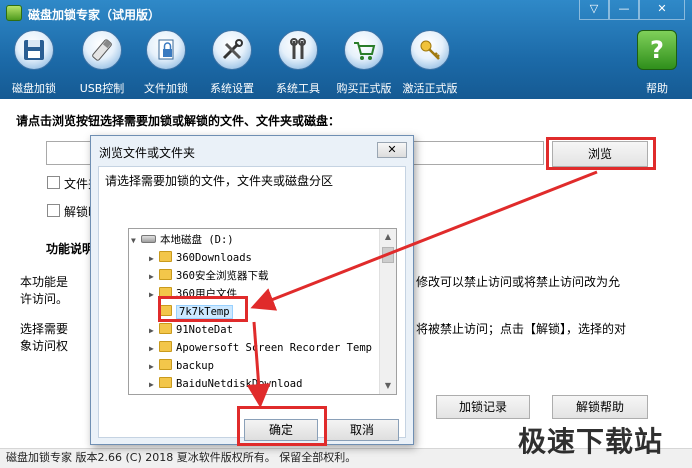 This screenshot has height=468, width=692. What do you see at coordinates (53, 182) in the screenshot?
I see `folder-checkbox` at bounding box center [53, 182].